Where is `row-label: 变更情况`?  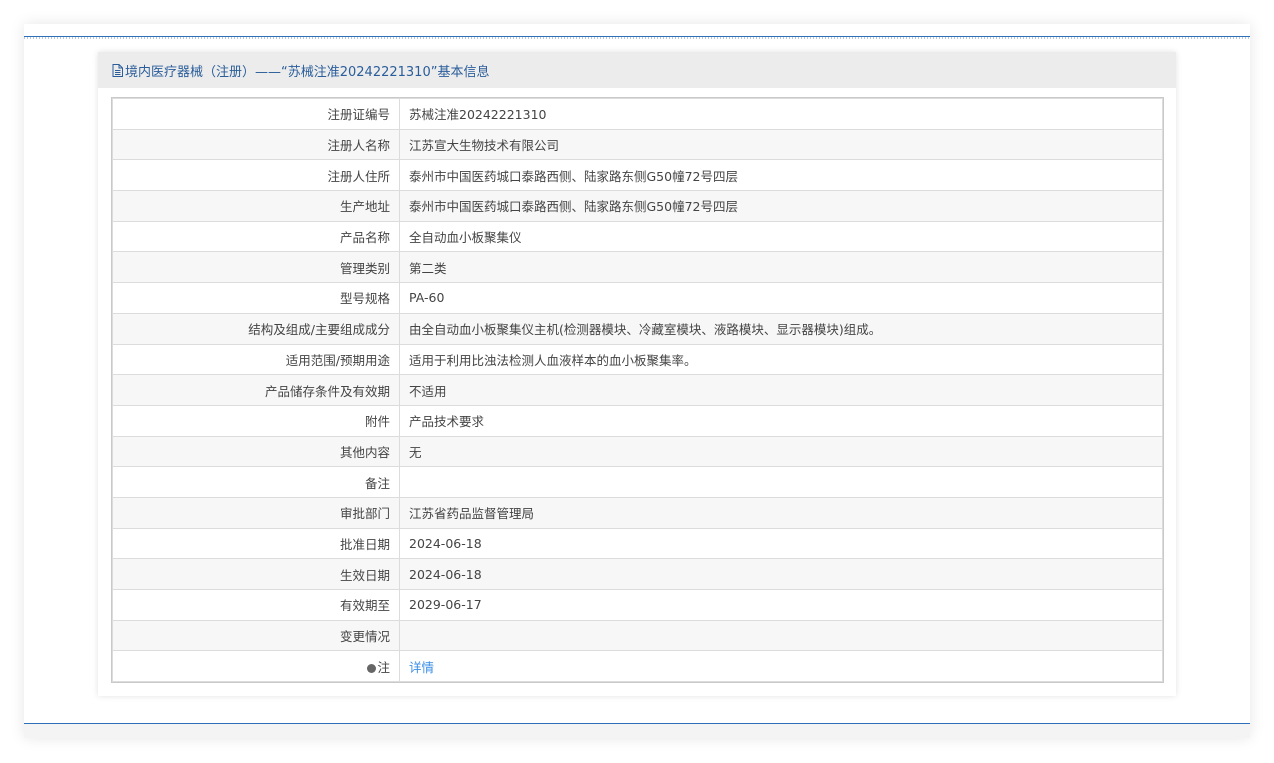 row-label: 变更情况 is located at coordinates (256, 635).